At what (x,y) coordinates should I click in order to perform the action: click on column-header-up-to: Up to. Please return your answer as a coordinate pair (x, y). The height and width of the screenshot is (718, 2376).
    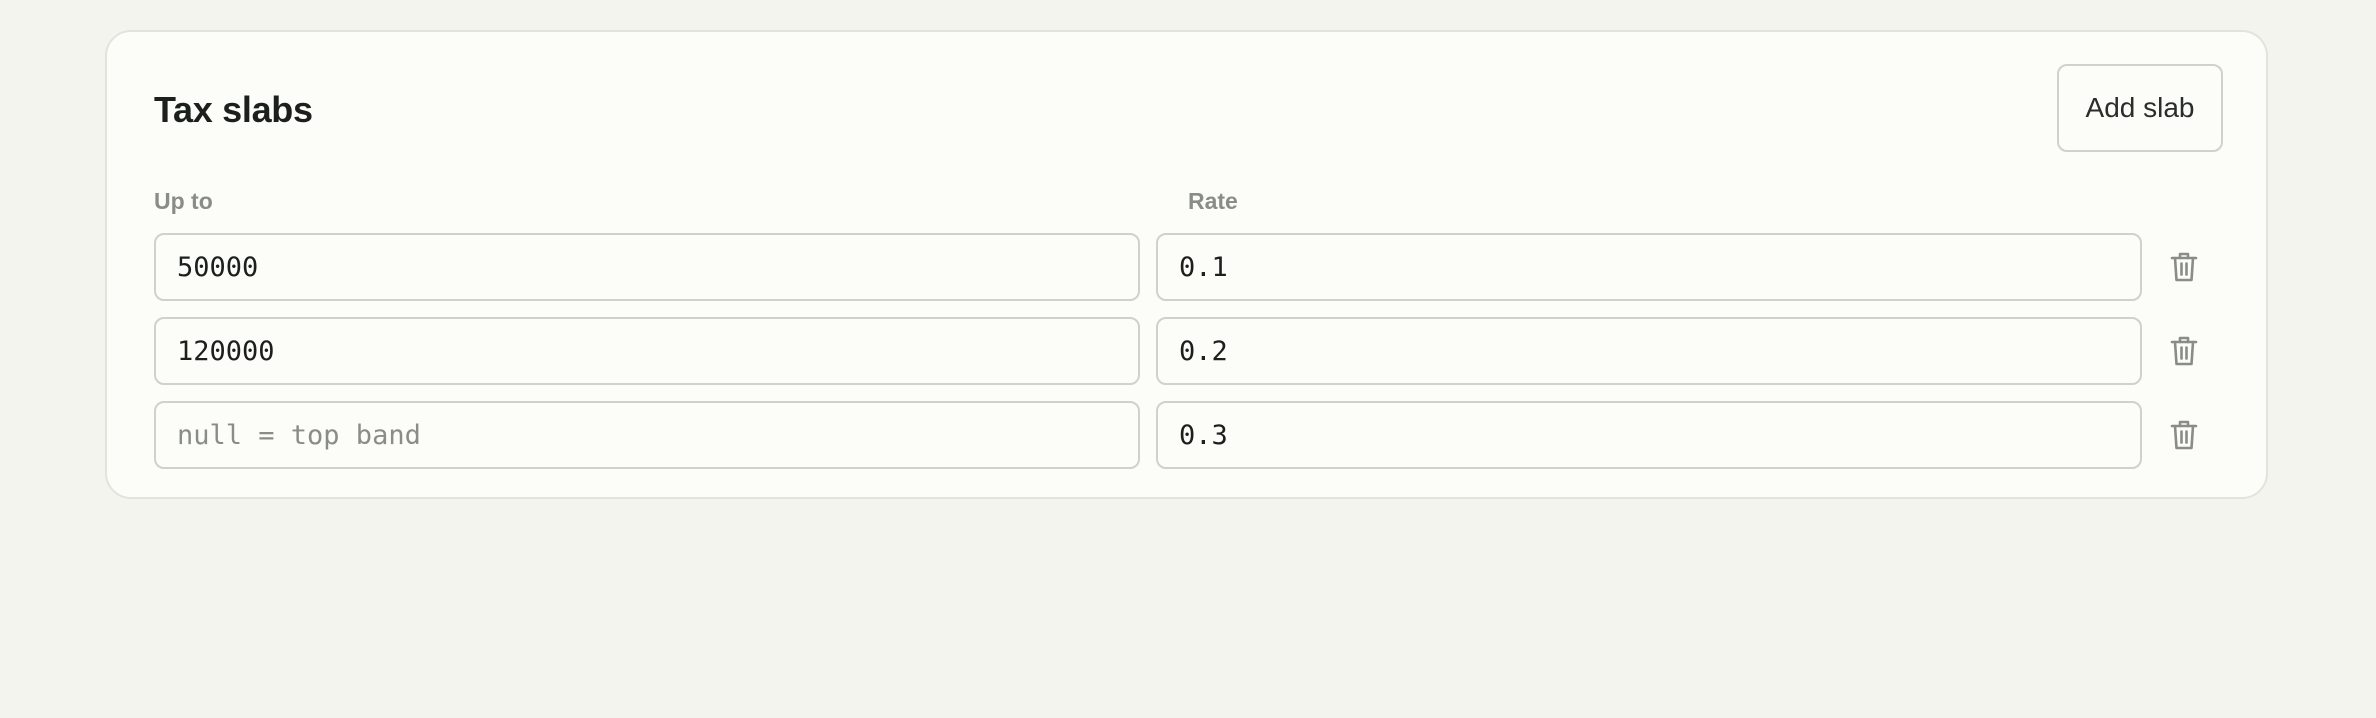
    Looking at the image, I should click on (183, 201).